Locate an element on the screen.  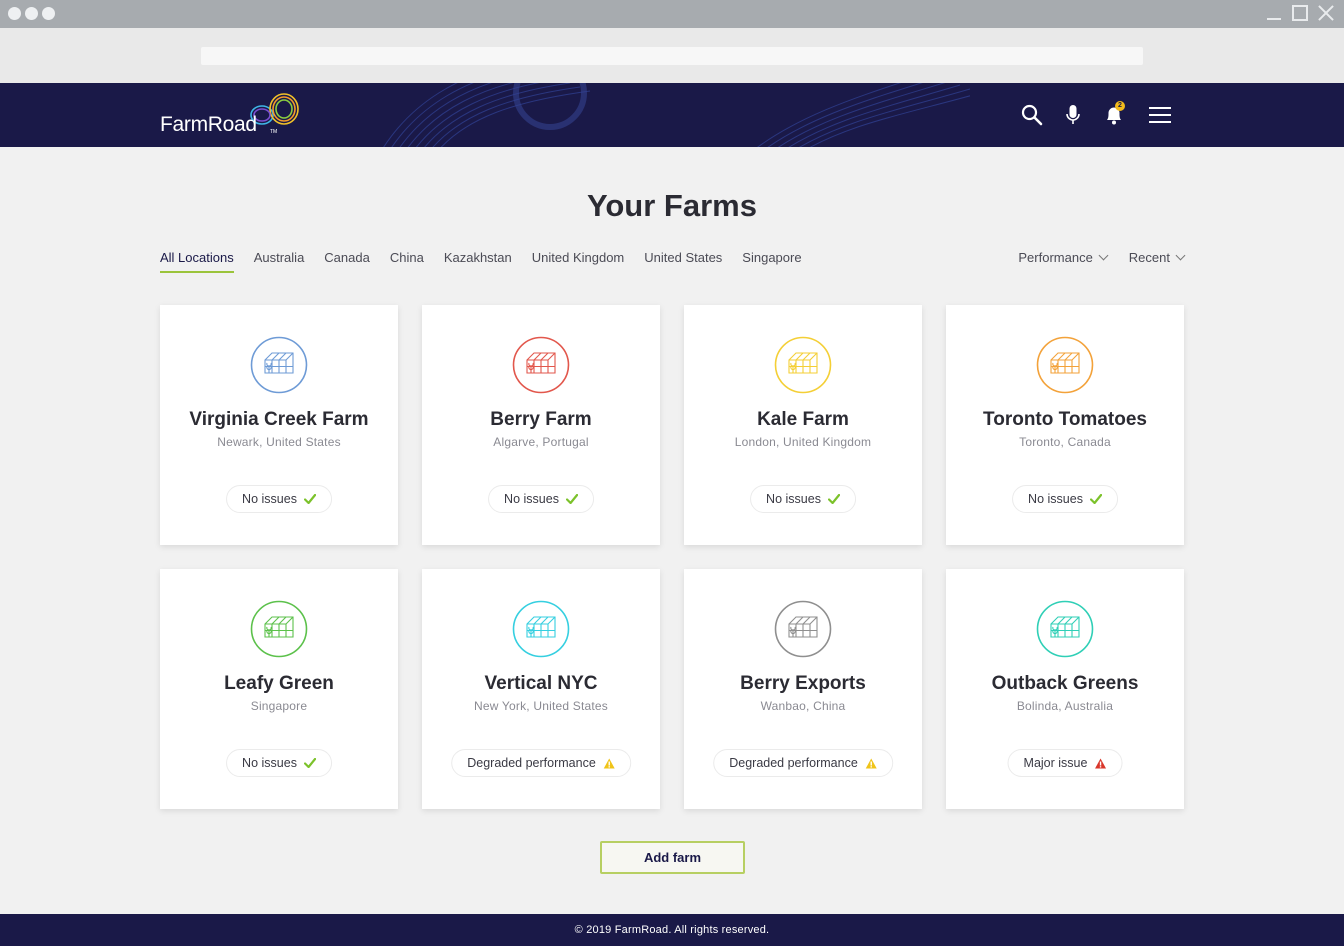
notification-count-badge: 2 is located at coordinates (1120, 106).